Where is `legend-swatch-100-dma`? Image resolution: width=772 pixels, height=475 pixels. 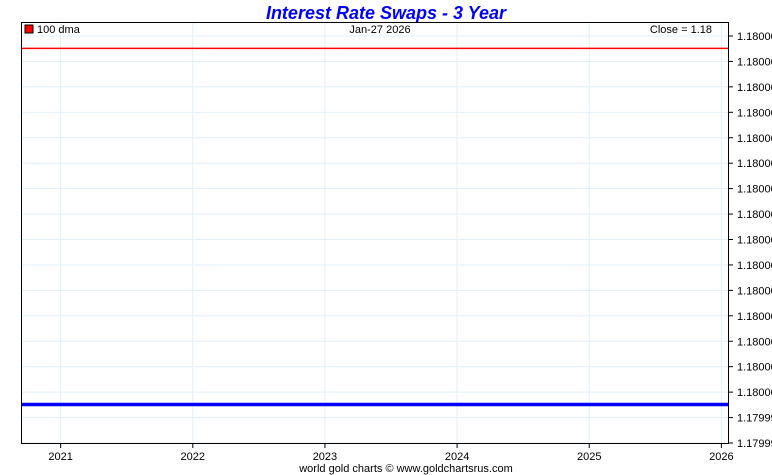 legend-swatch-100-dma is located at coordinates (29, 29).